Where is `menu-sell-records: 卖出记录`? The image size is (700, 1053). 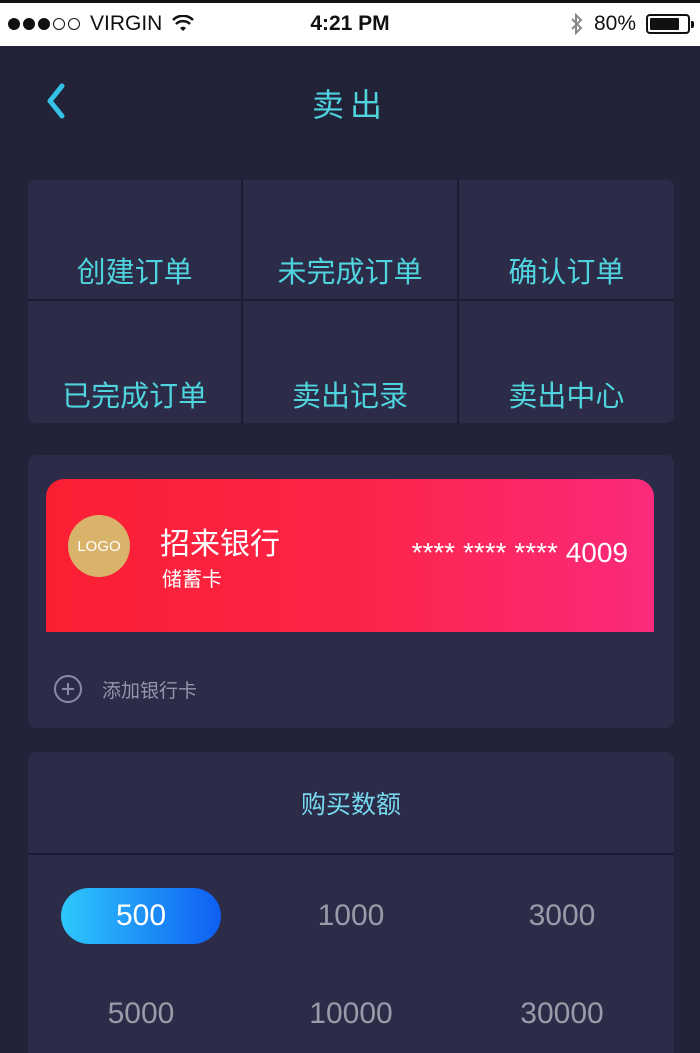 menu-sell-records: 卖出记录 is located at coordinates (351, 362).